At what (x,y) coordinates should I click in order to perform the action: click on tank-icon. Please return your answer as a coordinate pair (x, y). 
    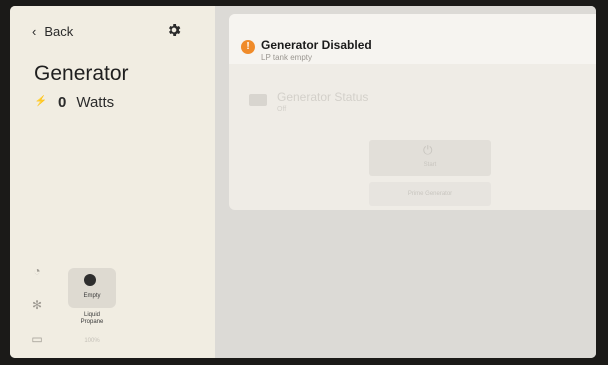
    Looking at the image, I should click on (90, 280).